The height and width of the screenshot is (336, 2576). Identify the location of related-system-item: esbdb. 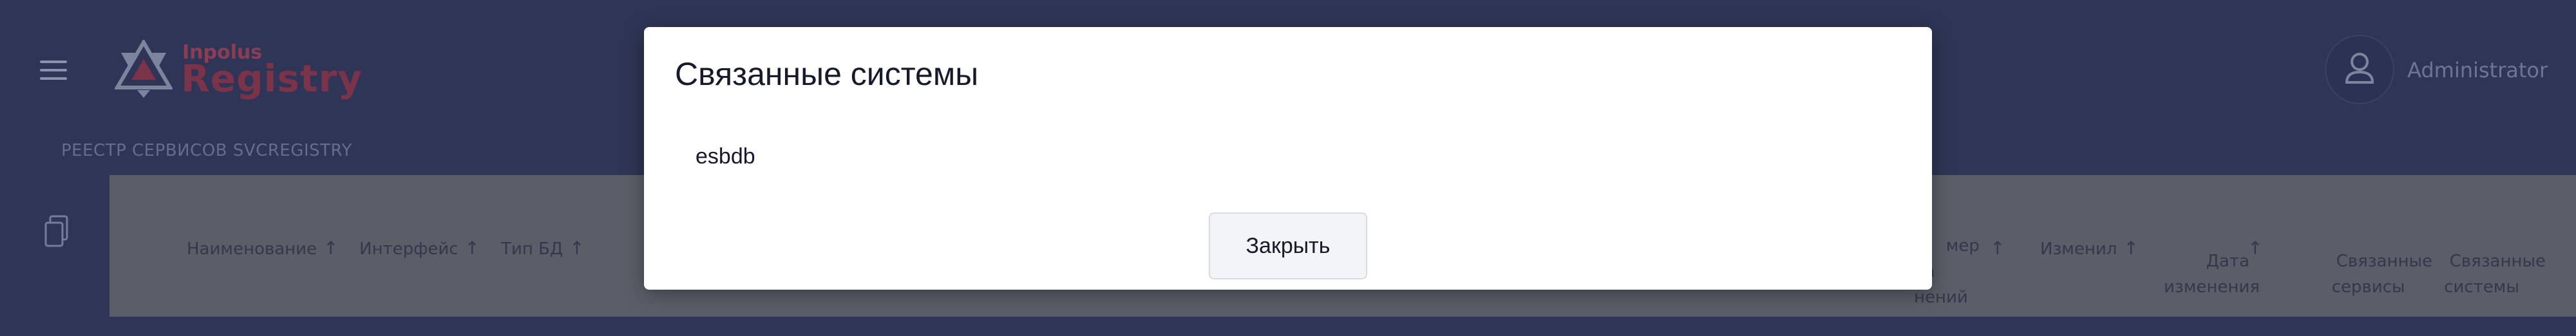
(725, 156).